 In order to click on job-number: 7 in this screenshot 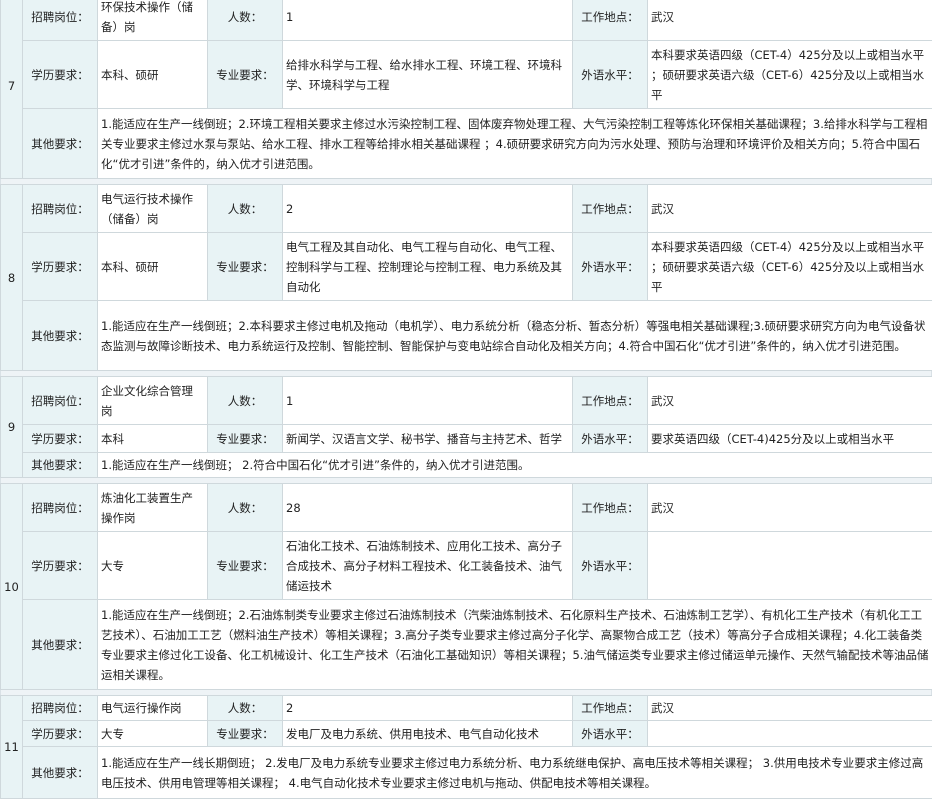, I will do `click(12, 89)`.